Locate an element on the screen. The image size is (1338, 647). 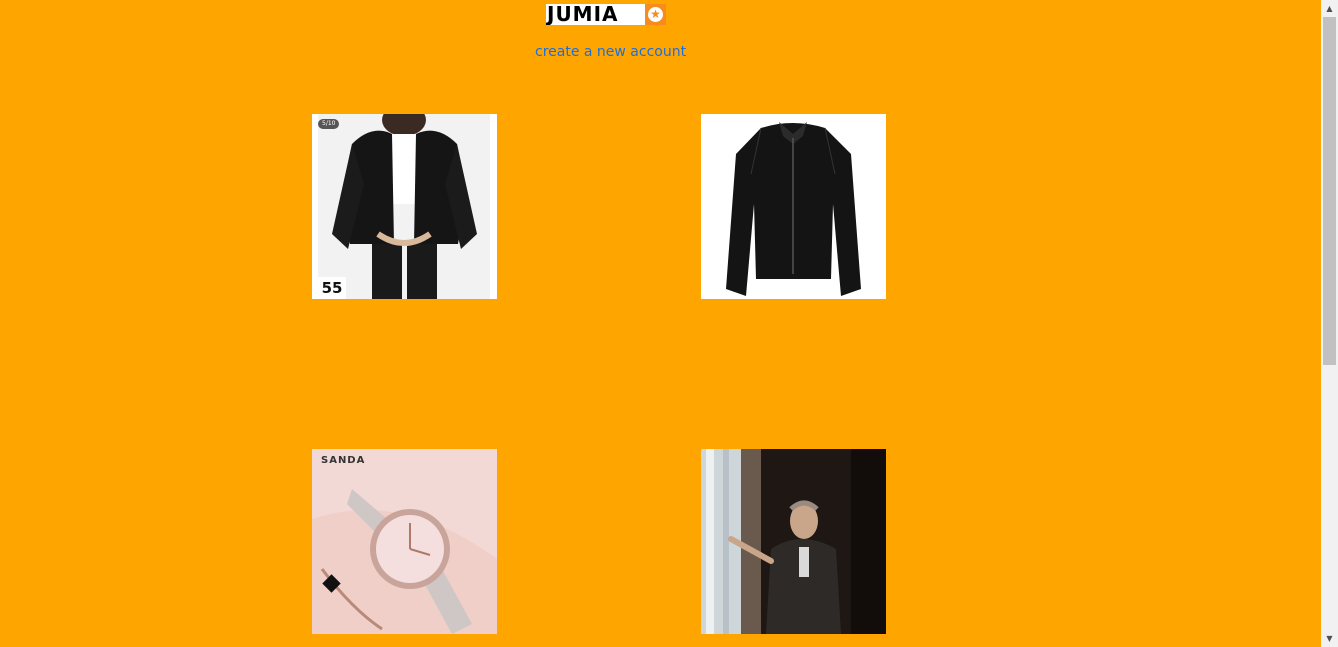
product-card-leather-jacket is located at coordinates (793, 206).